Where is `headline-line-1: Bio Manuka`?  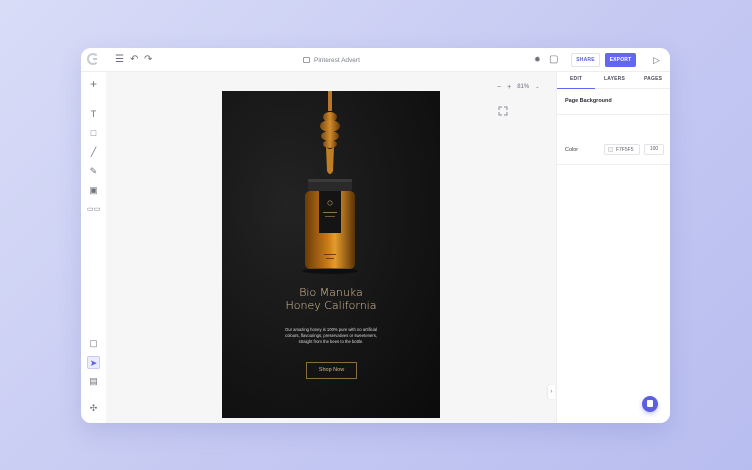 headline-line-1: Bio Manuka is located at coordinates (331, 292).